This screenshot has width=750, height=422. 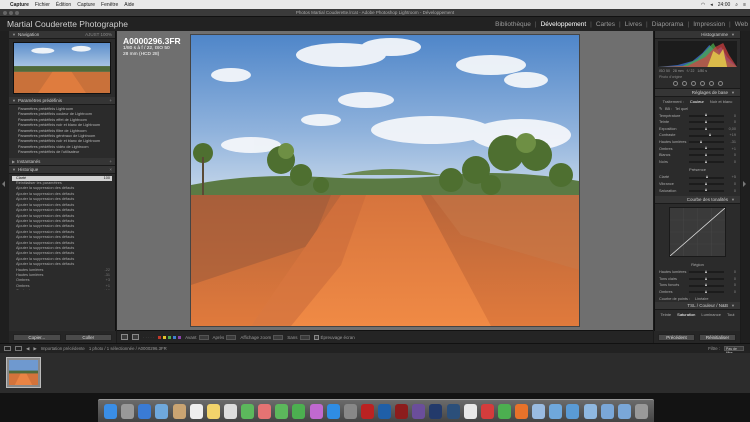 What do you see at coordinates (34, 349) in the screenshot?
I see `nav-forward-icon: ▶` at bounding box center [34, 349].